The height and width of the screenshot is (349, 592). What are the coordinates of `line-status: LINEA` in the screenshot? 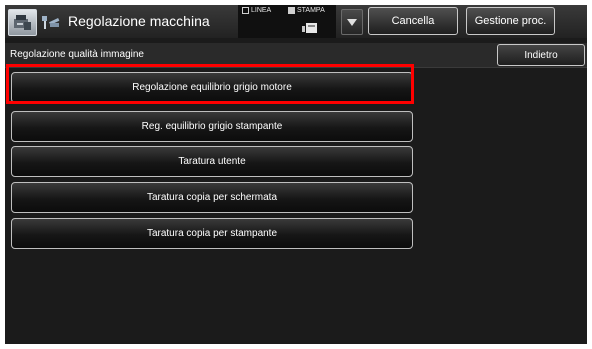 It's located at (256, 10).